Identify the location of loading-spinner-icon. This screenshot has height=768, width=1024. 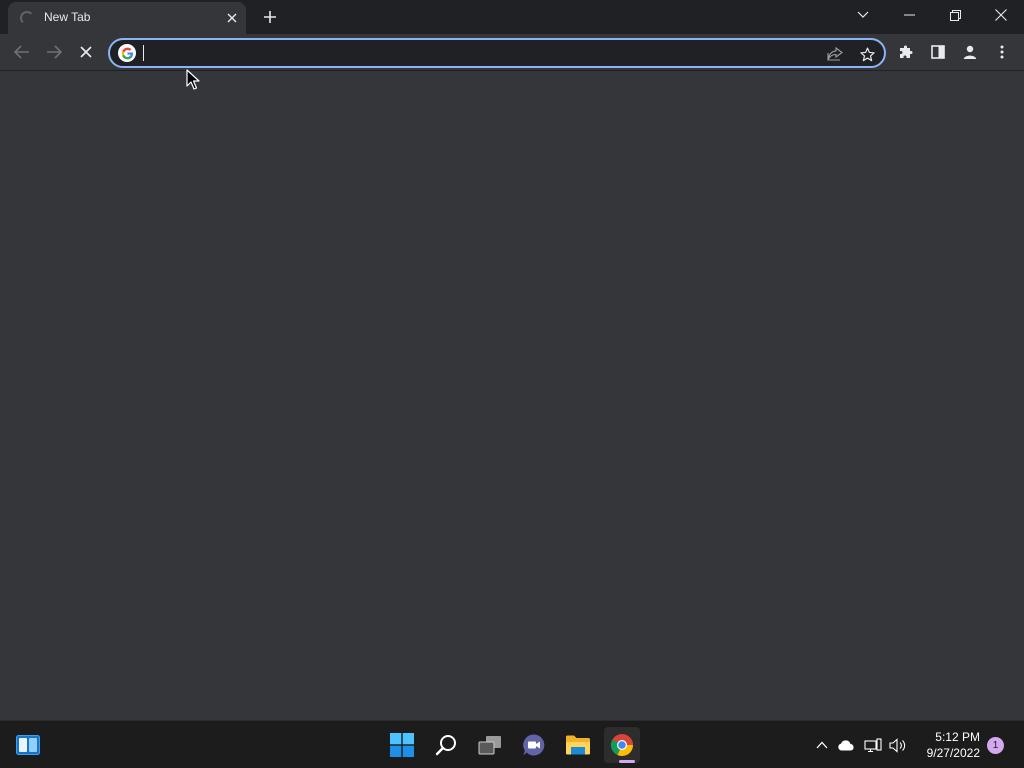
(27, 18).